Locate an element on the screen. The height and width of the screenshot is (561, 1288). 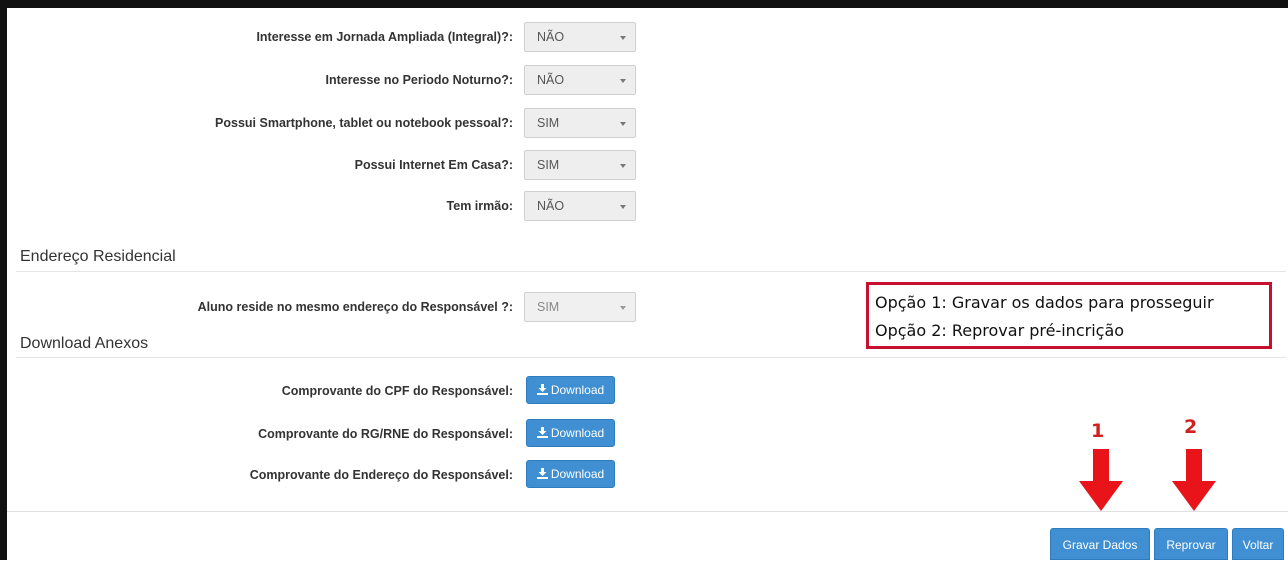
field-label: Comprovante do RG/RNE do Responsável: is located at coordinates (385, 434).